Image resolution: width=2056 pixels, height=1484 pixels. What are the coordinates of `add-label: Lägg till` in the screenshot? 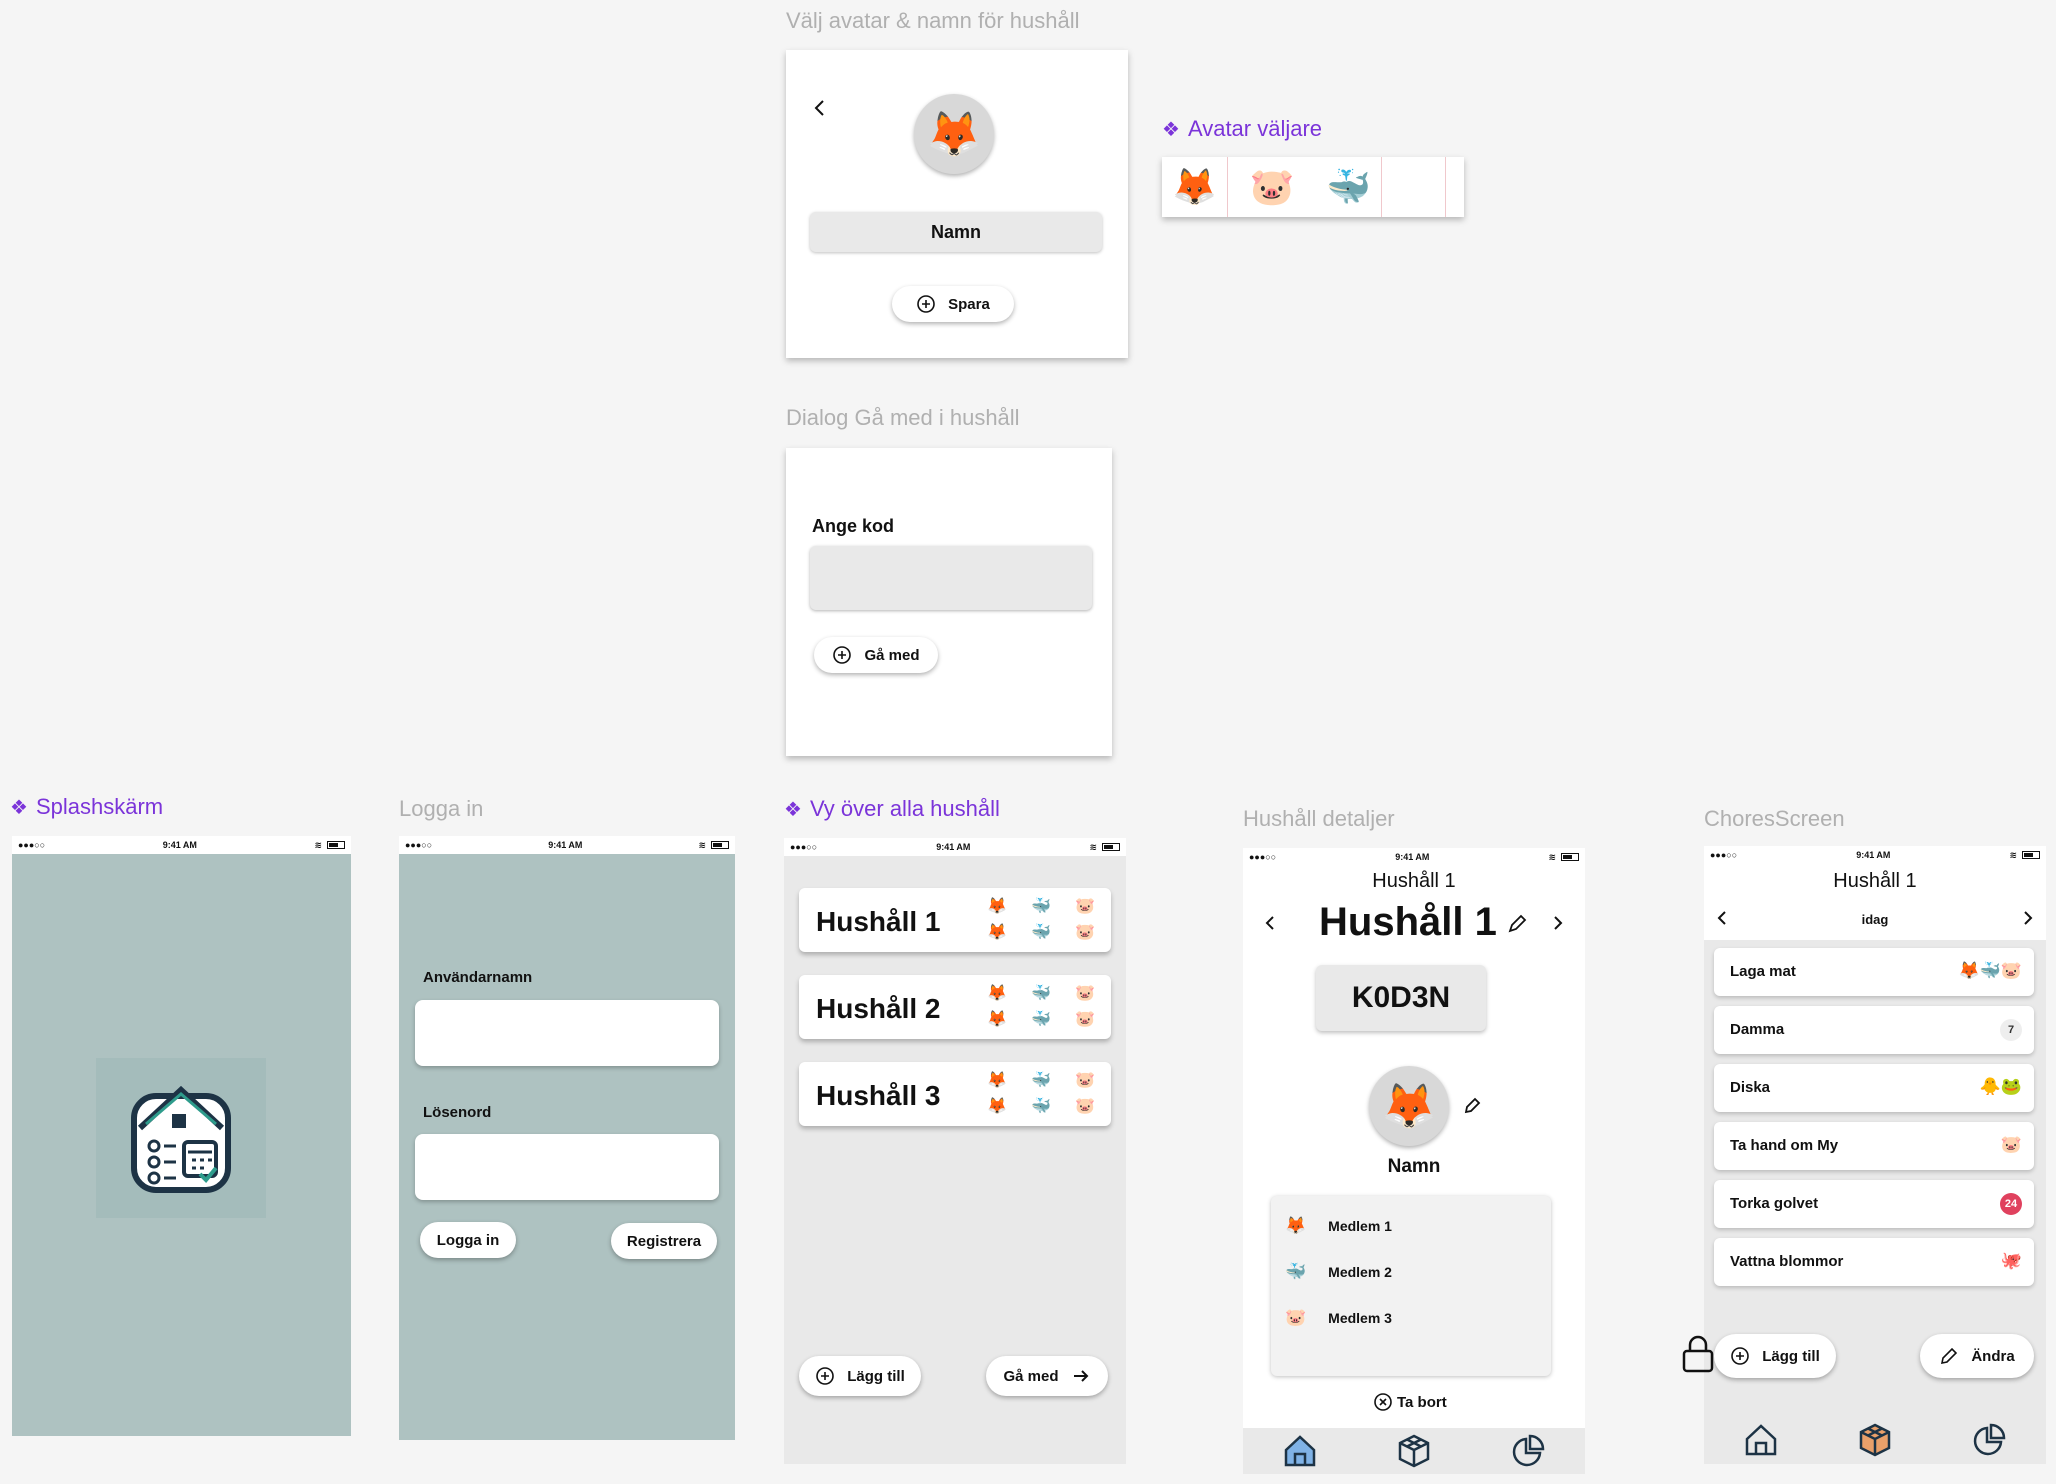 It's located at (1791, 1356).